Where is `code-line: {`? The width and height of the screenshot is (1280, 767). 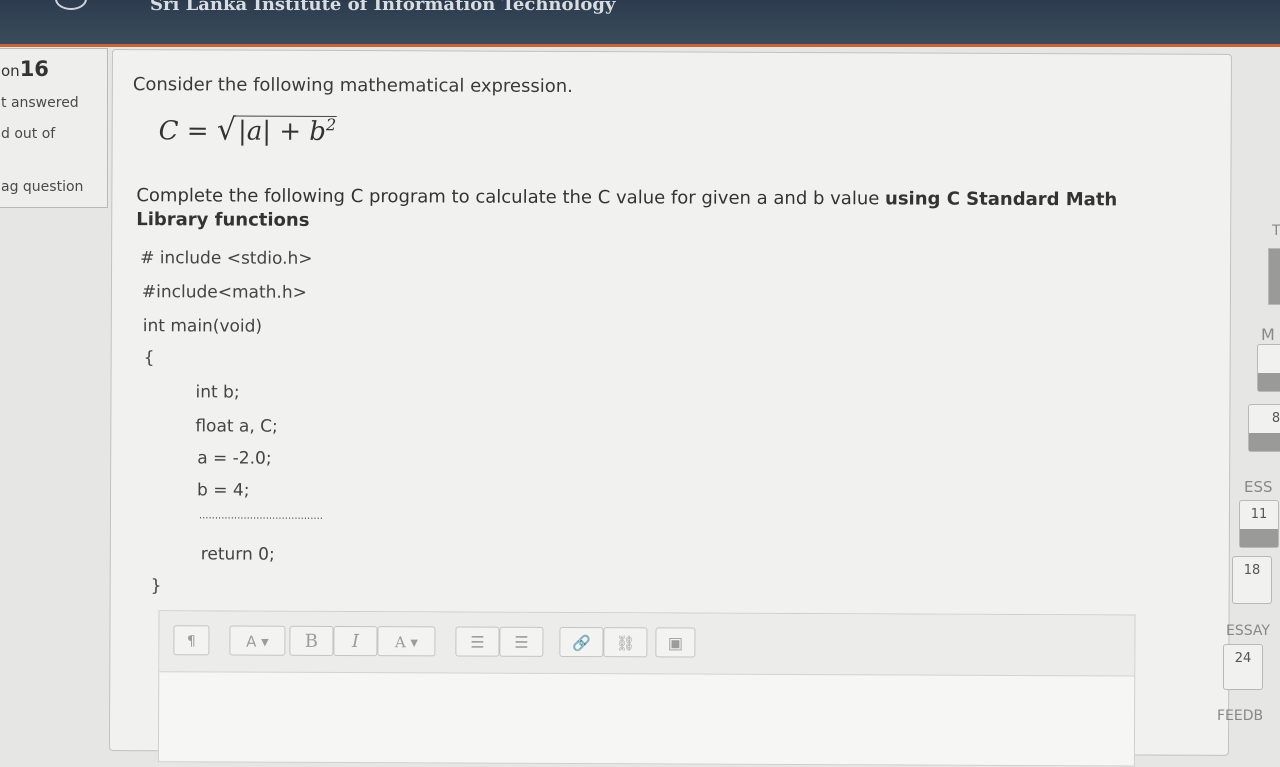 code-line: { is located at coordinates (149, 358).